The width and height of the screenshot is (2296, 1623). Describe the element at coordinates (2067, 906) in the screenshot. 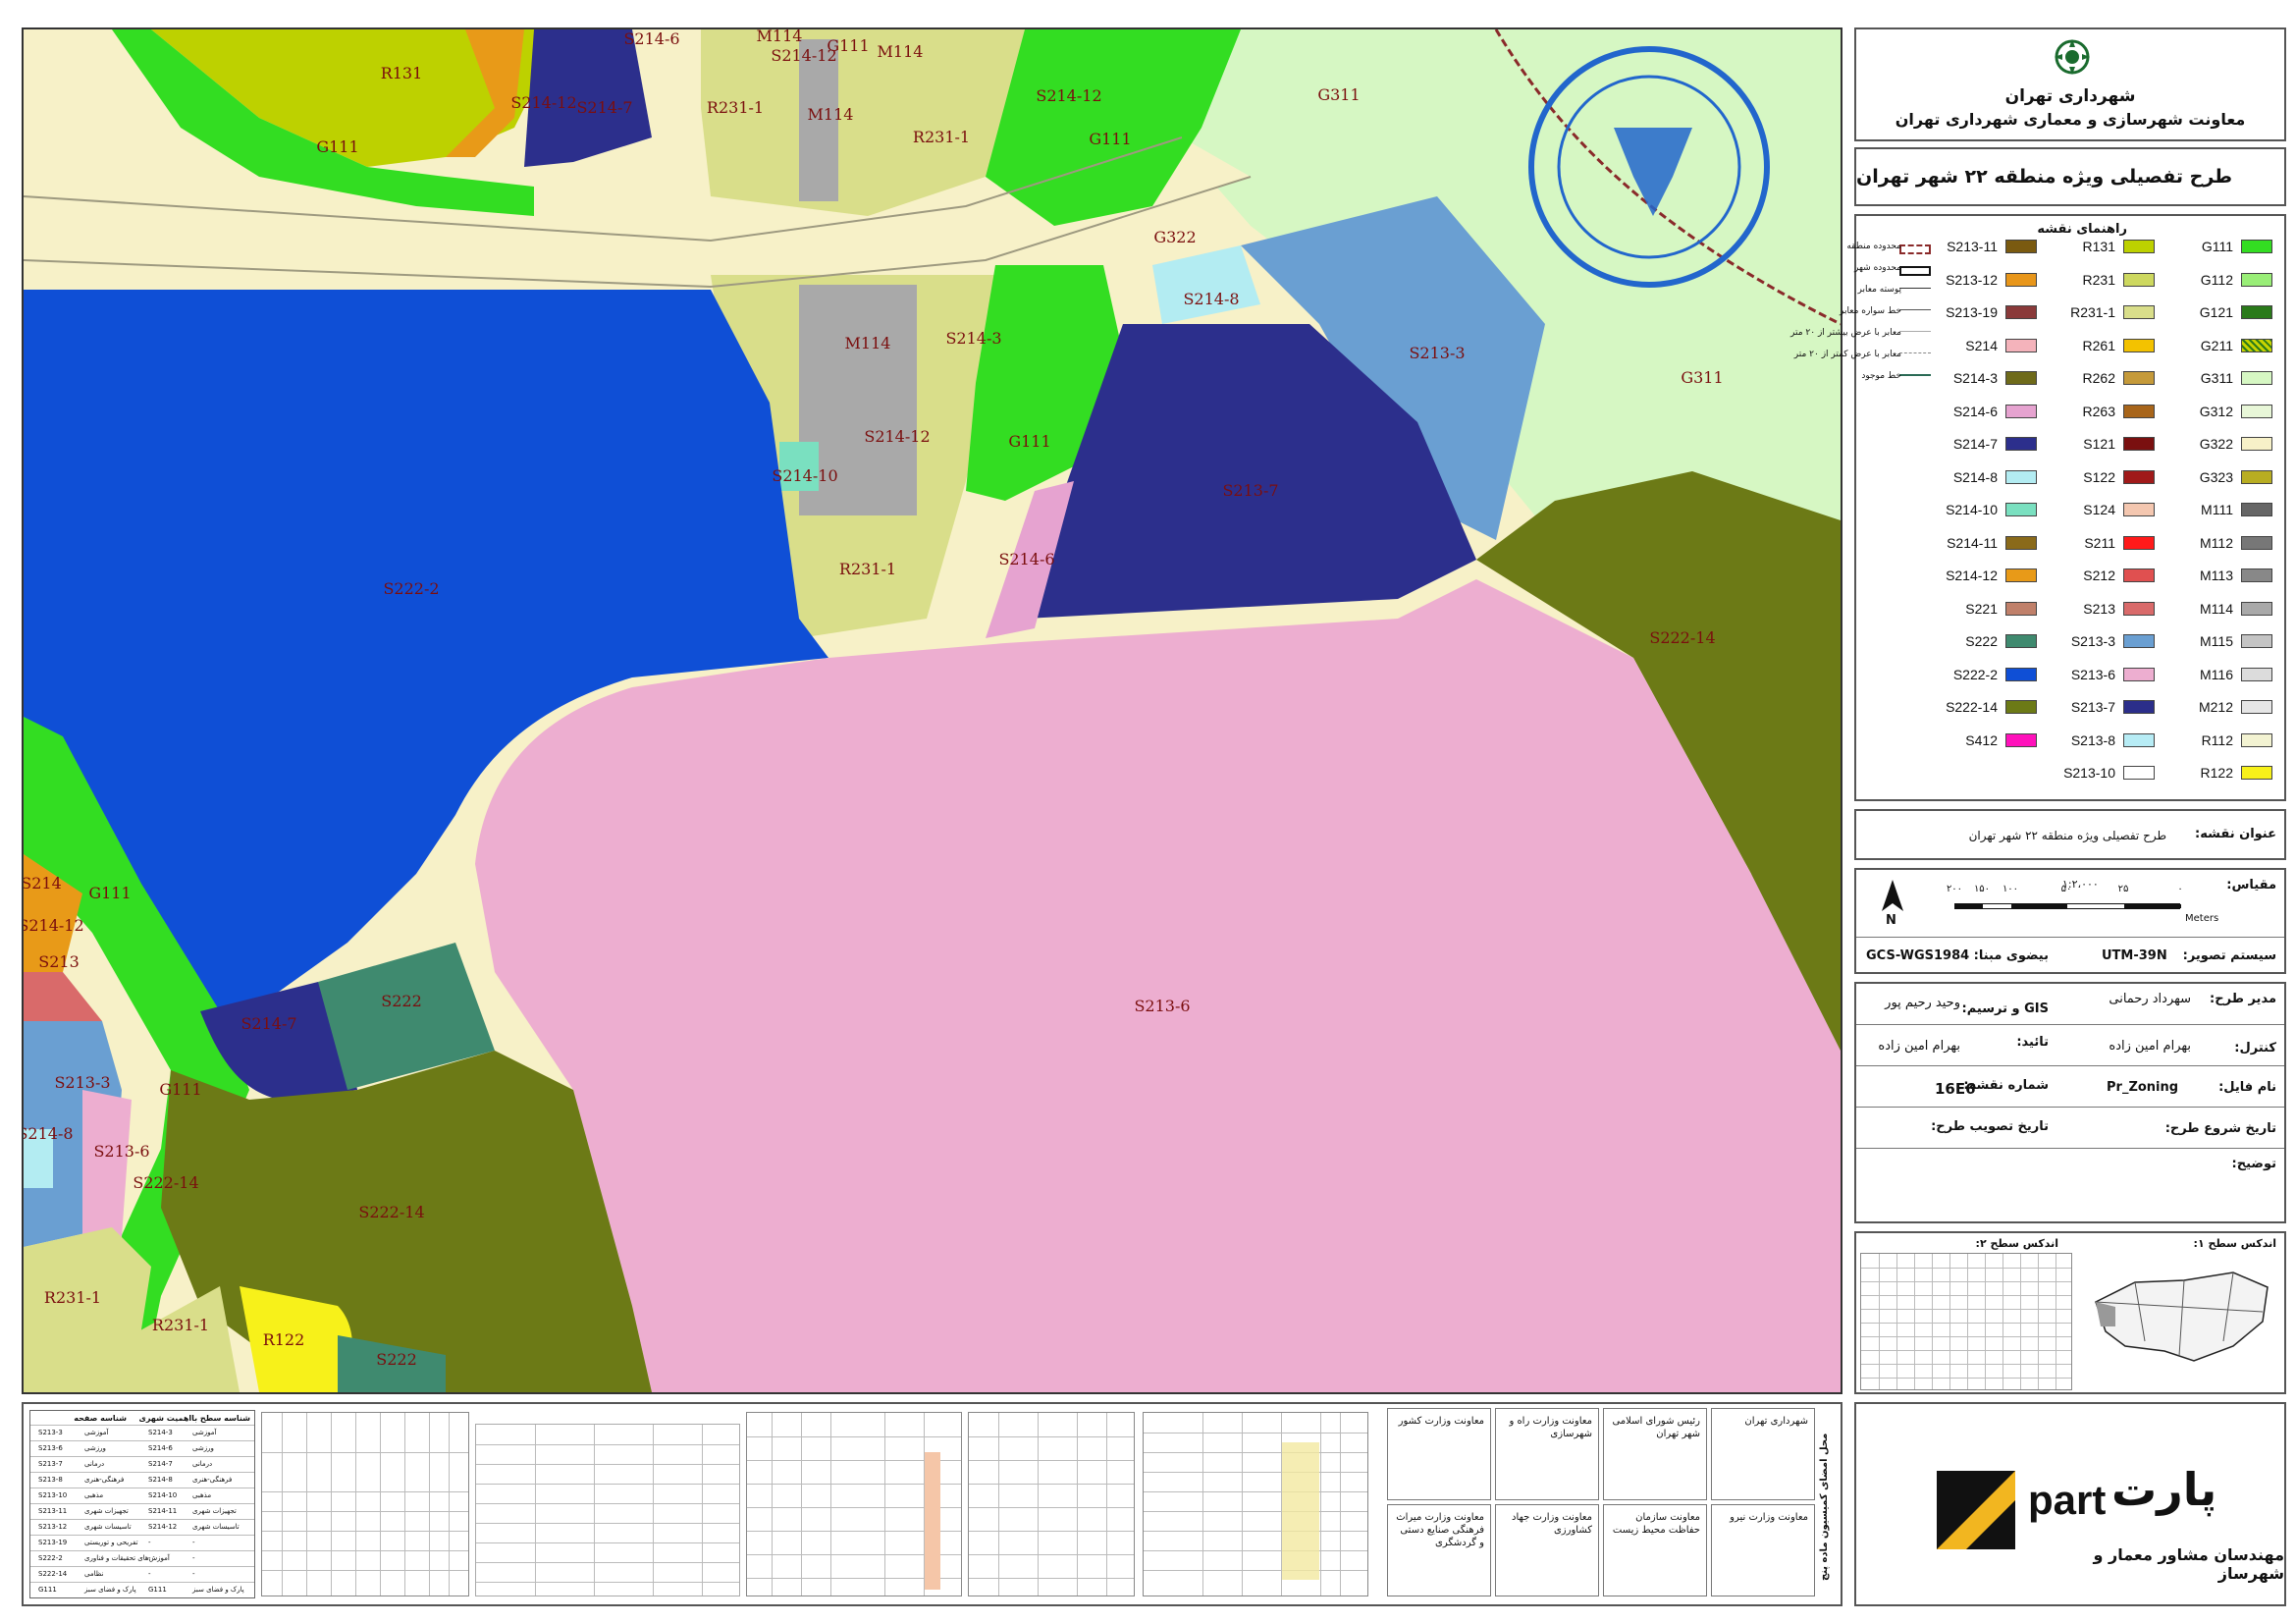

I see `scale-bar` at that location.